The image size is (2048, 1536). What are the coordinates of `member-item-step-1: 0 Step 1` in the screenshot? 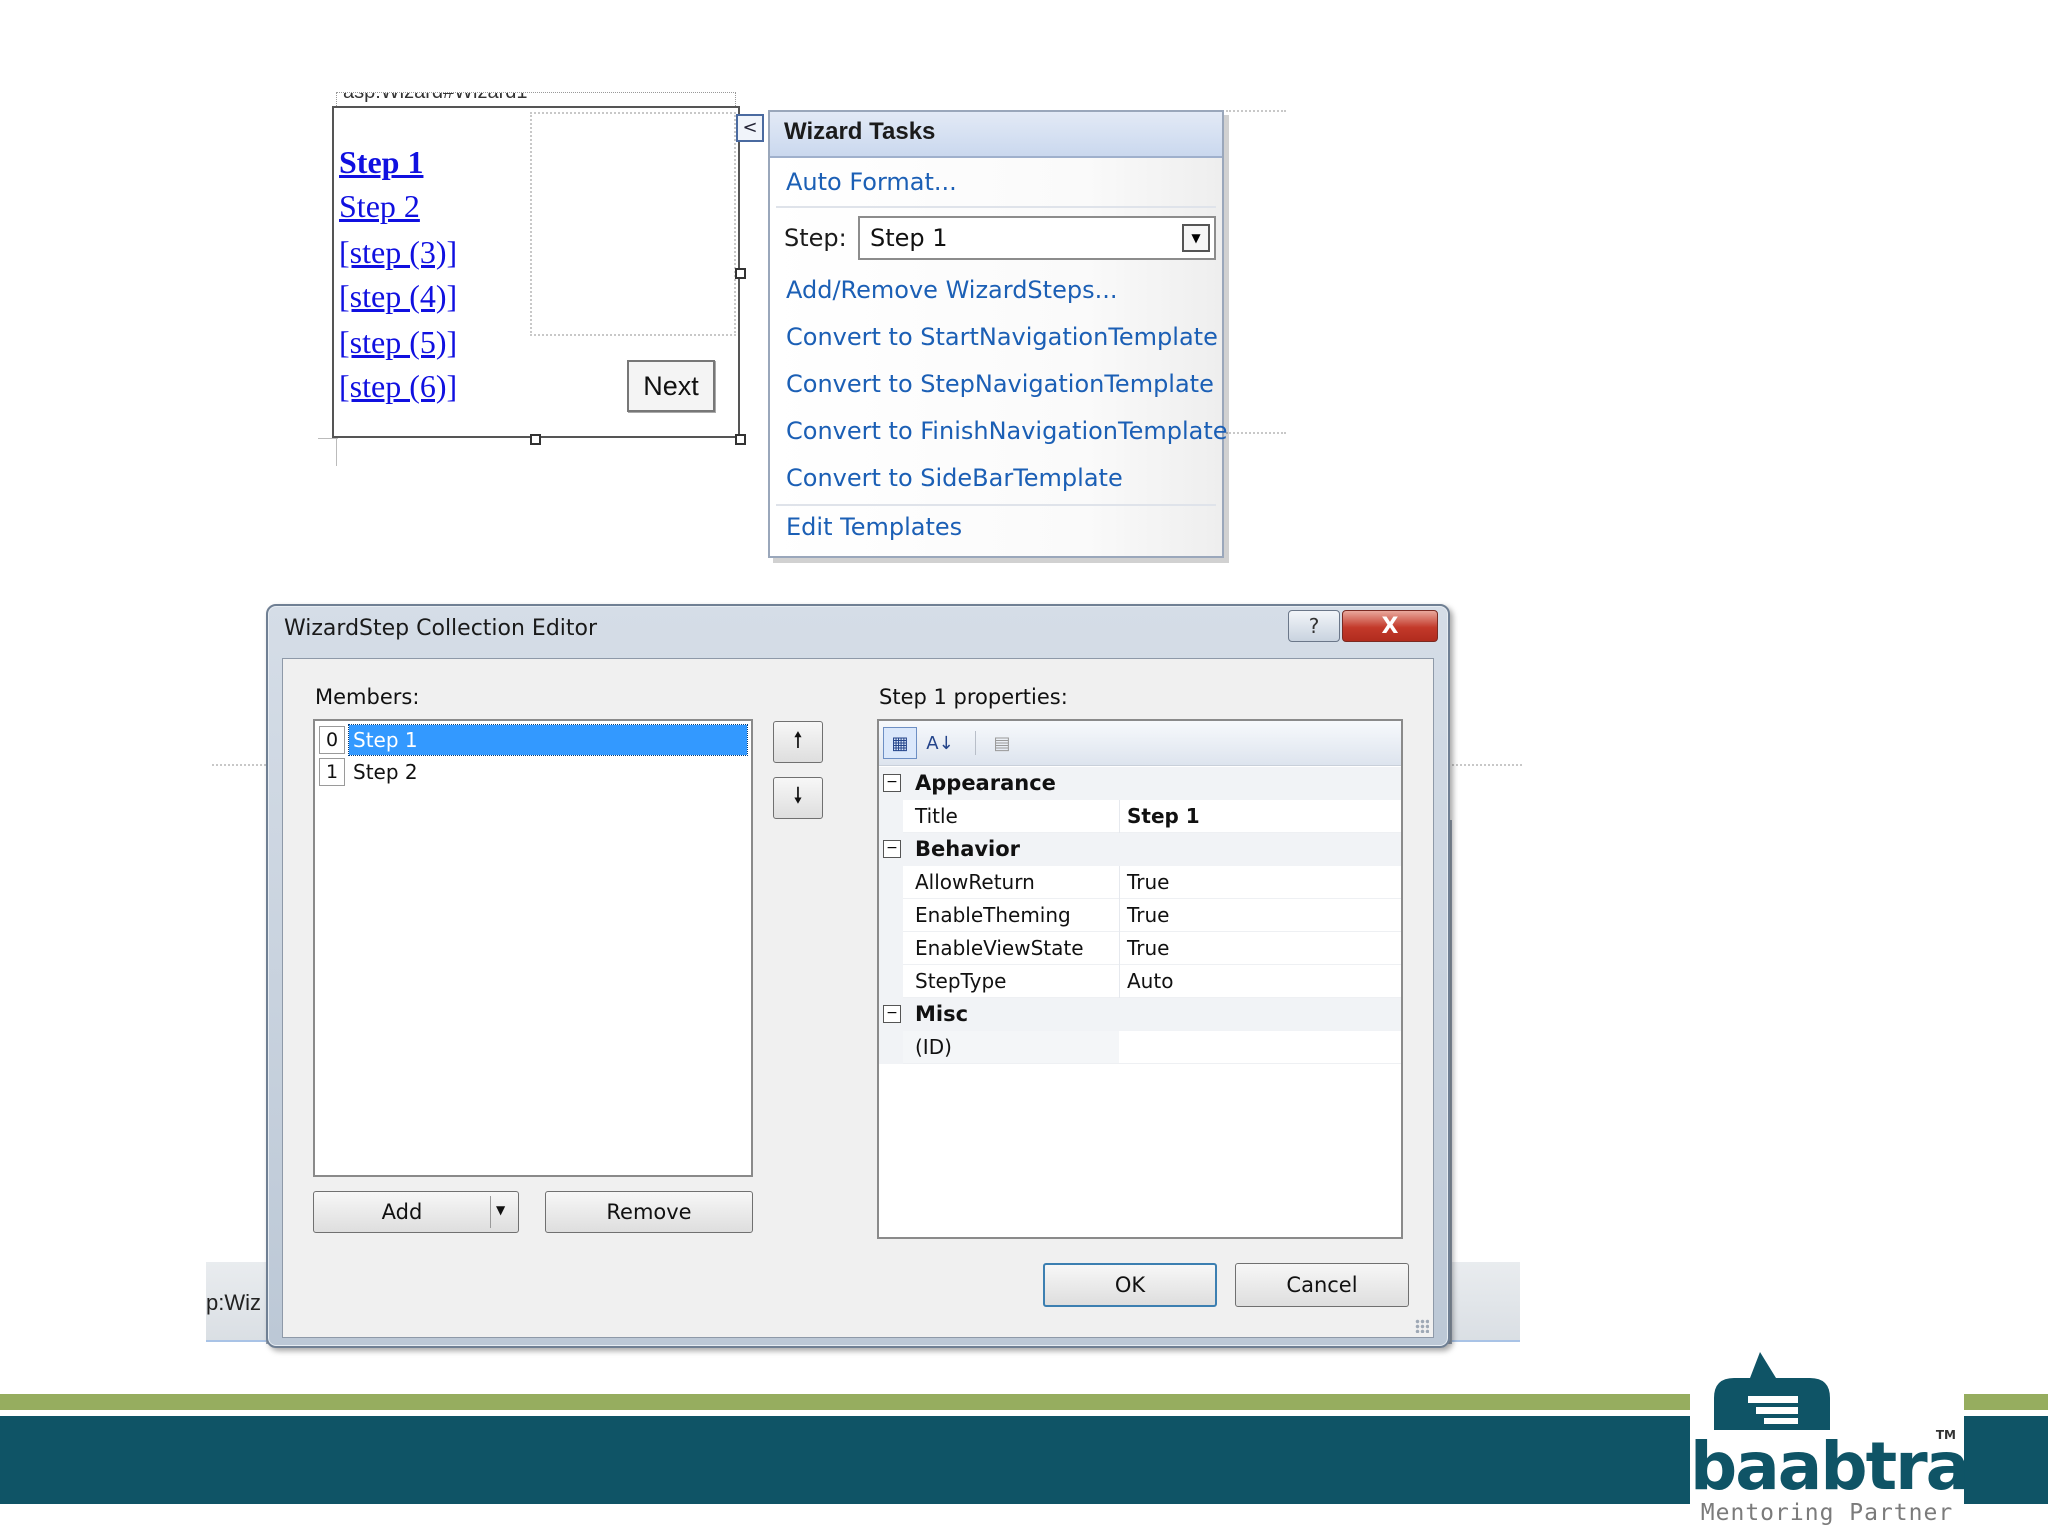 It's located at (533, 740).